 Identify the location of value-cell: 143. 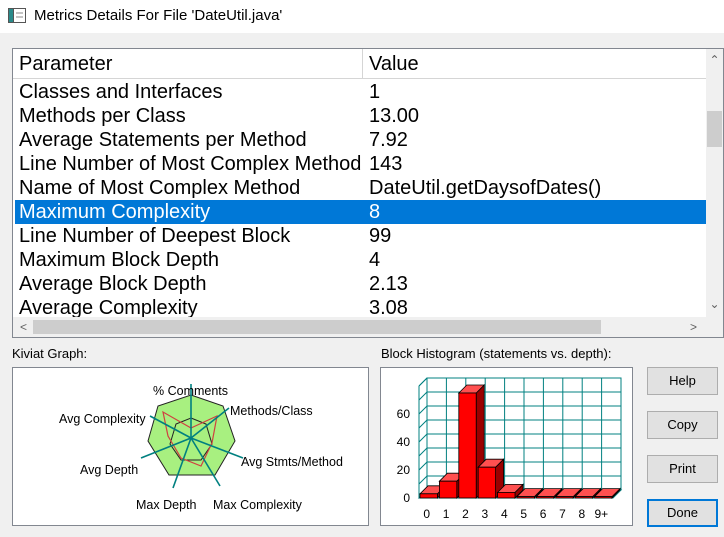
(386, 164).